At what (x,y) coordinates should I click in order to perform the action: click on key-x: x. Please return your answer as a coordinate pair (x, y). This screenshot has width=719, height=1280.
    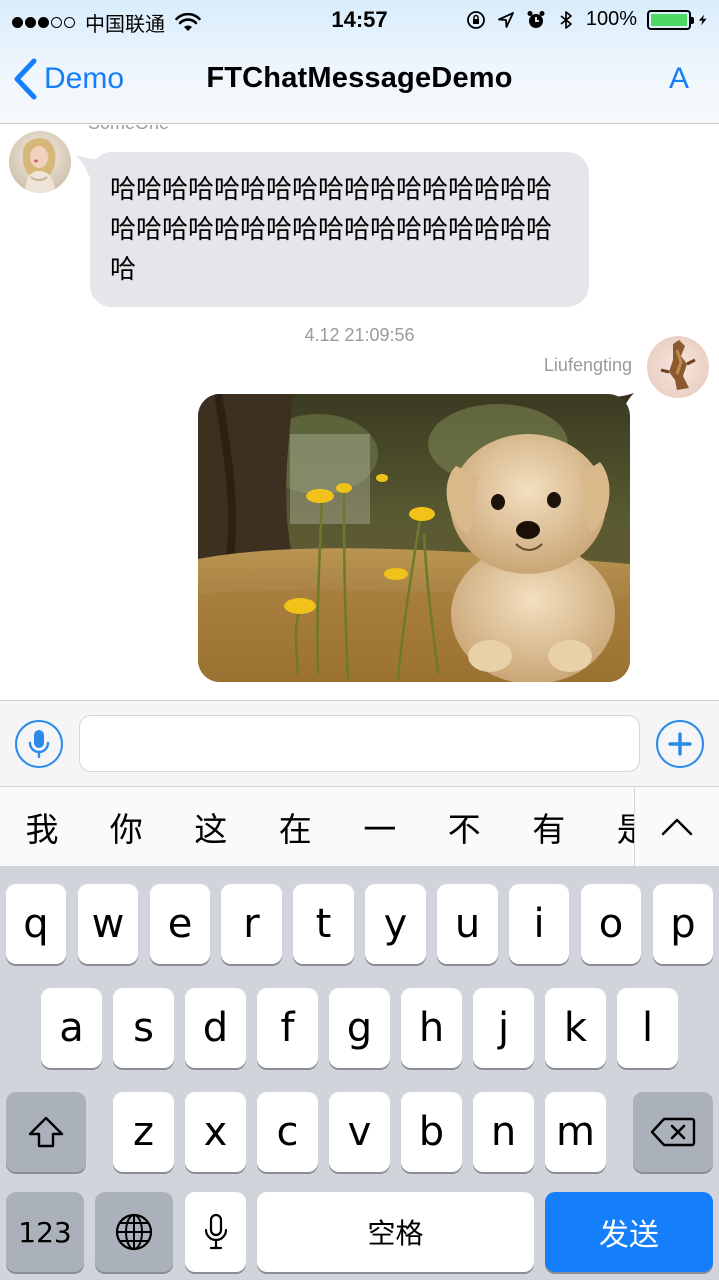
    Looking at the image, I should click on (215, 1132).